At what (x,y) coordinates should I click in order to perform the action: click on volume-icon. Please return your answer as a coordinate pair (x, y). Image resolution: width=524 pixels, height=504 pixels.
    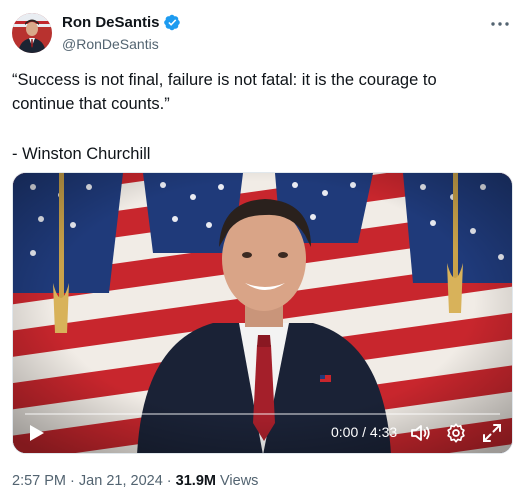
    Looking at the image, I should click on (420, 433).